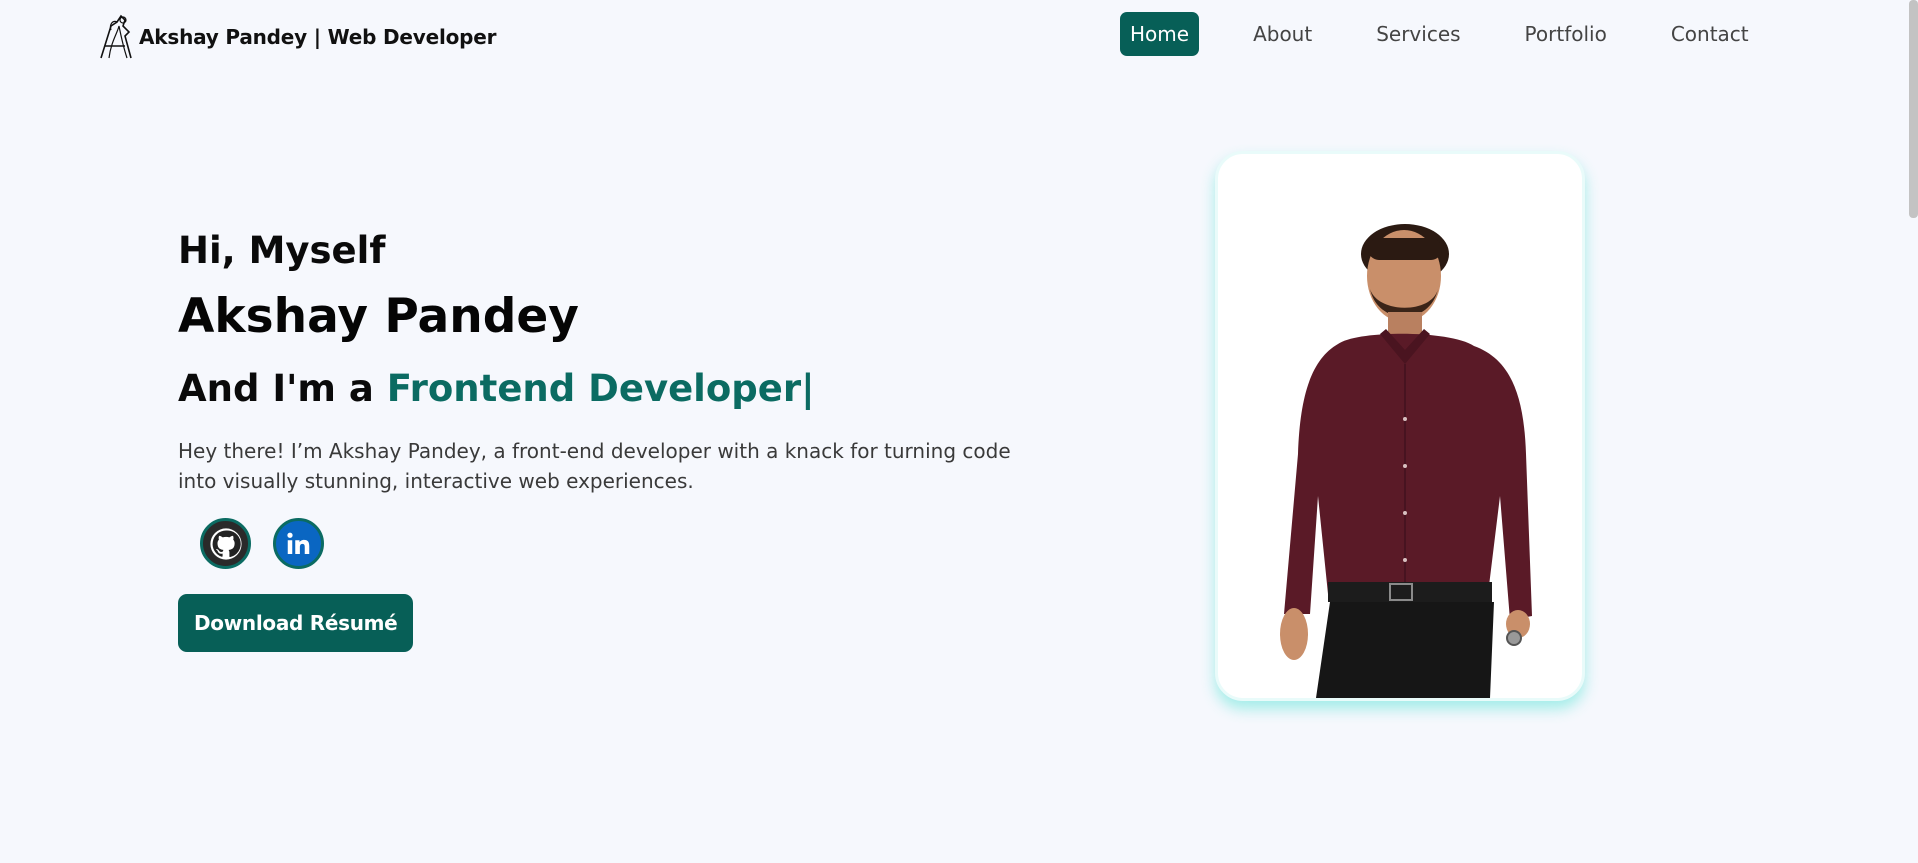  I want to click on hero-role-line: And I'm a Frontend Developer|, so click(618, 389).